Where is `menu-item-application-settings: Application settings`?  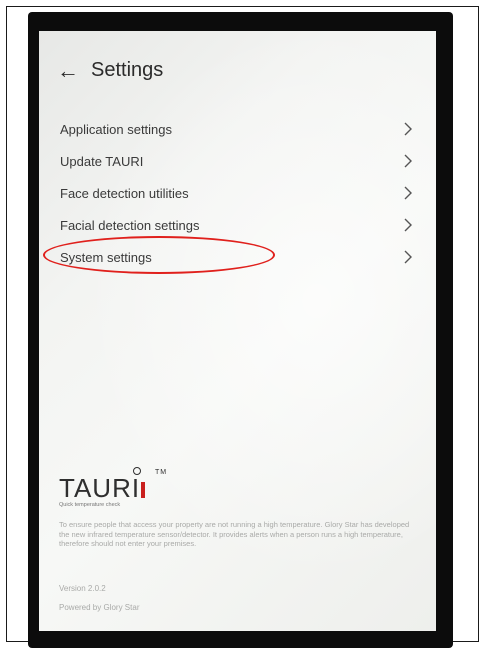 menu-item-application-settings: Application settings is located at coordinates (237, 129).